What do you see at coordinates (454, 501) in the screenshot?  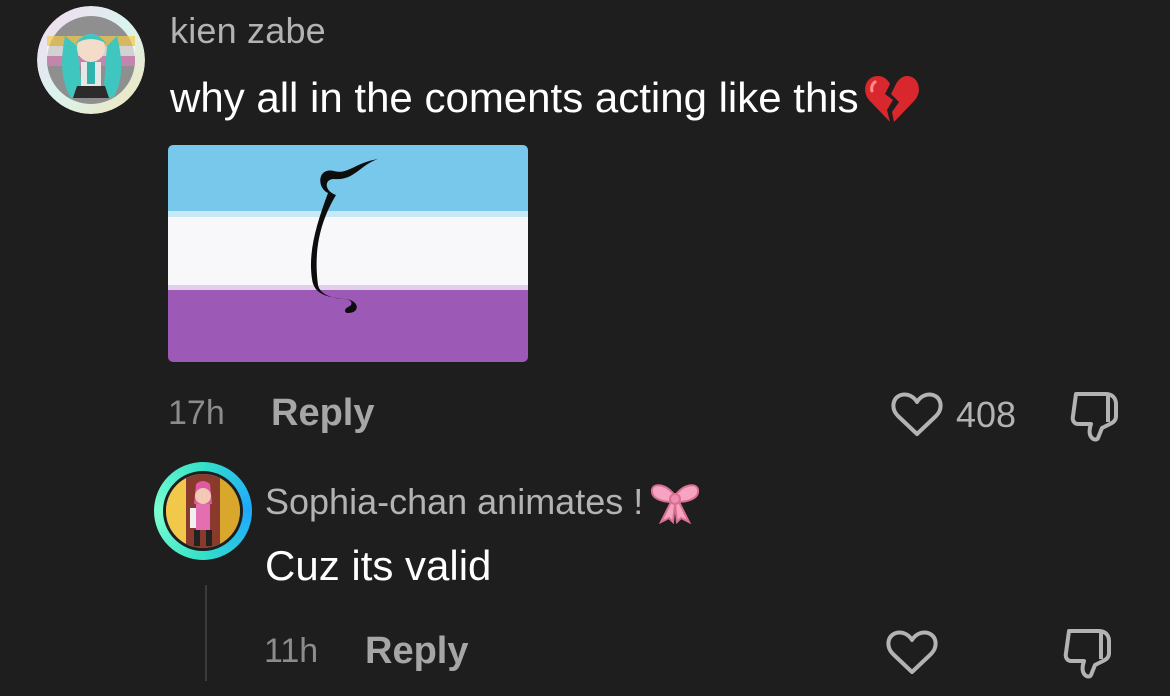 I see `reply-username-text: Sophia-chan animates !` at bounding box center [454, 501].